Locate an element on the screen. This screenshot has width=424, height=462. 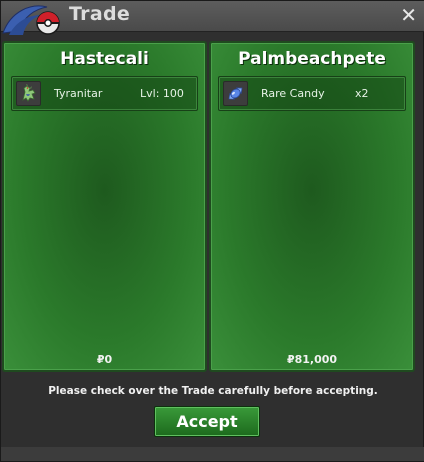
close-icon: ✕ is located at coordinates (408, 15).